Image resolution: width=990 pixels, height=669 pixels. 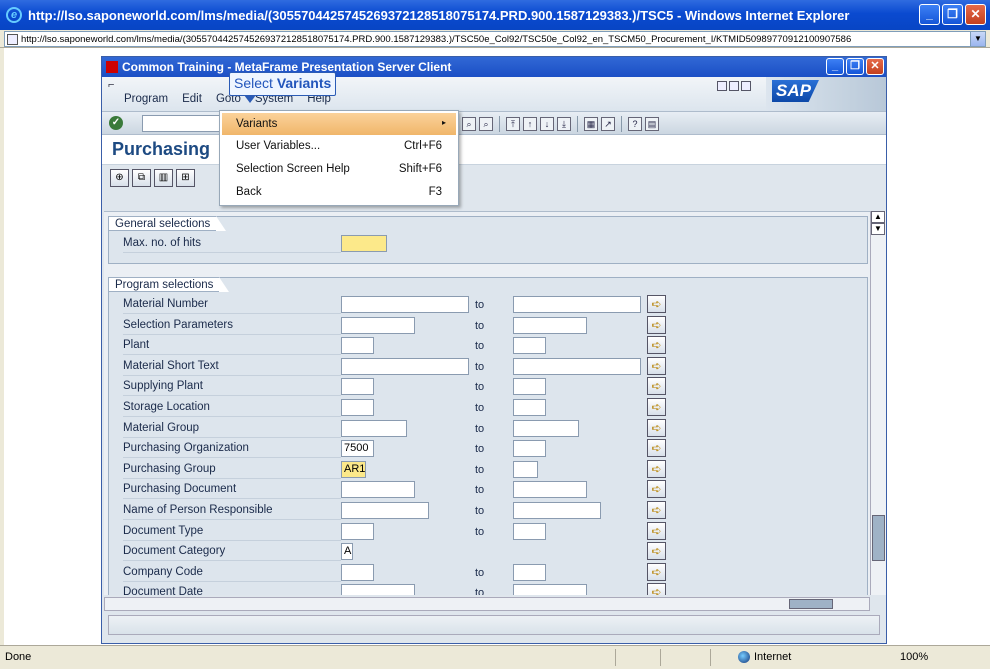 What do you see at coordinates (182, 123) in the screenshot?
I see `command-field` at bounding box center [182, 123].